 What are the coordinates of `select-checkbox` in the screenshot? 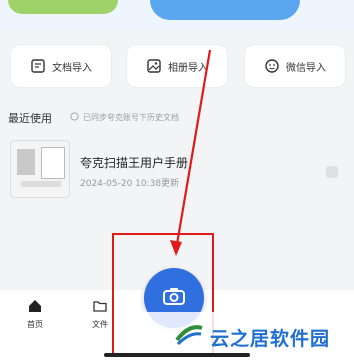 It's located at (332, 172).